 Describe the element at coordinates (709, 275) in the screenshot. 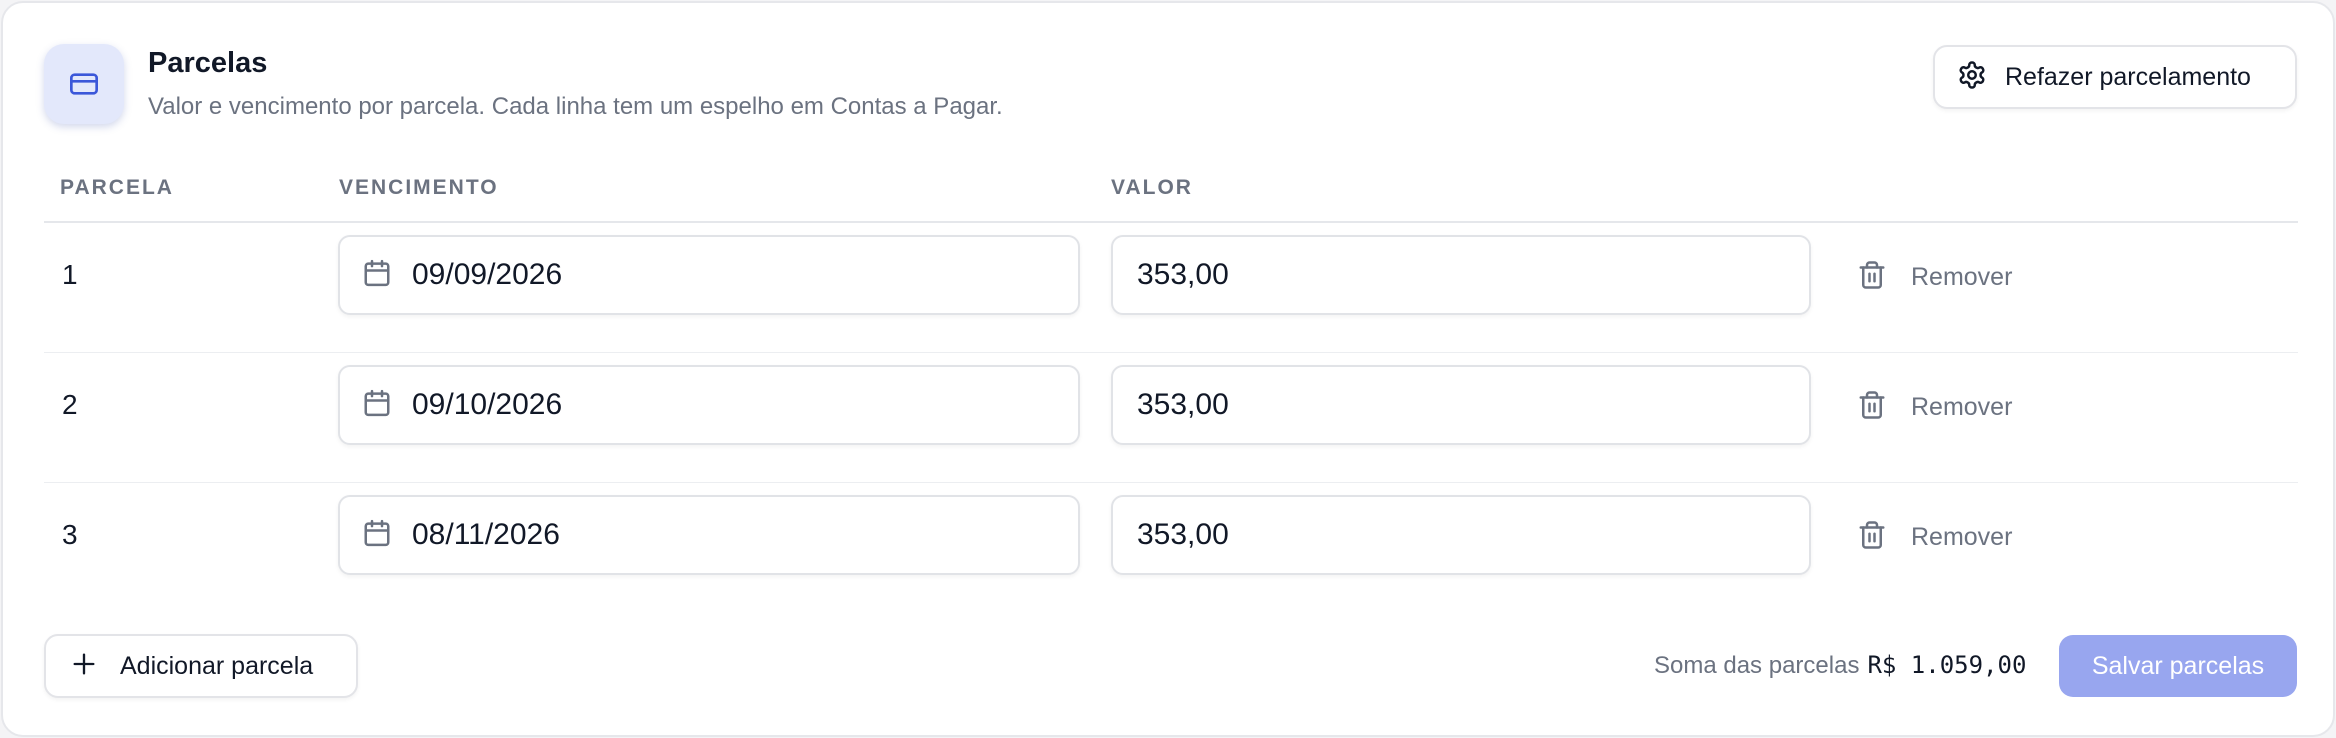

I see `due-date-input: 09/09/2026` at that location.